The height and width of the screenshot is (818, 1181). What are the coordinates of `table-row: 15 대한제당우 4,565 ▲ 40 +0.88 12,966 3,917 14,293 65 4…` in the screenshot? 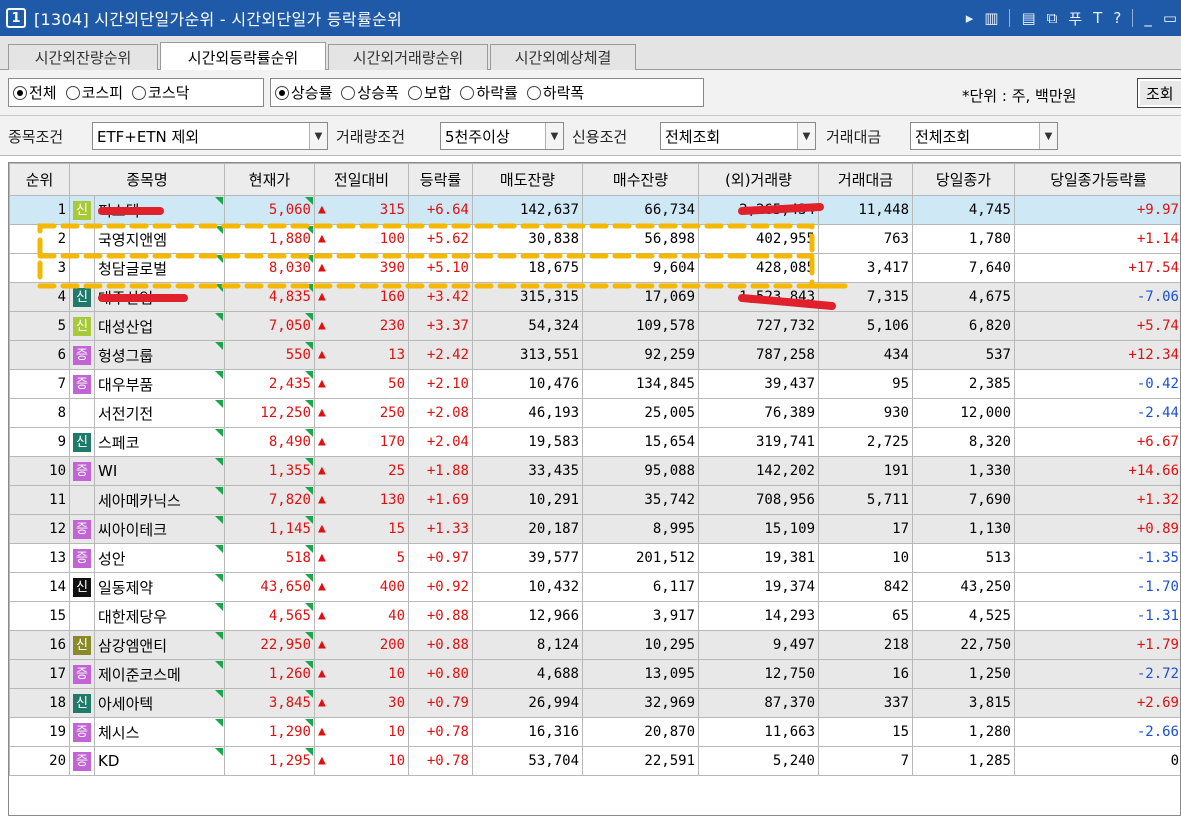 It's located at (594, 616).